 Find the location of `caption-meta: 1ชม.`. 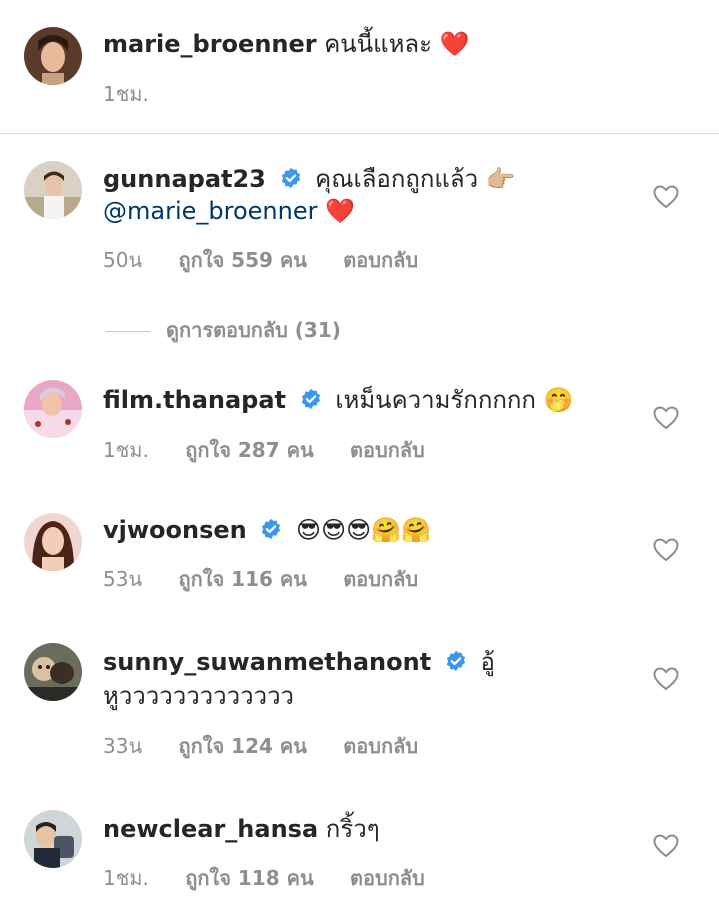

caption-meta: 1ชม. is located at coordinates (141, 94).